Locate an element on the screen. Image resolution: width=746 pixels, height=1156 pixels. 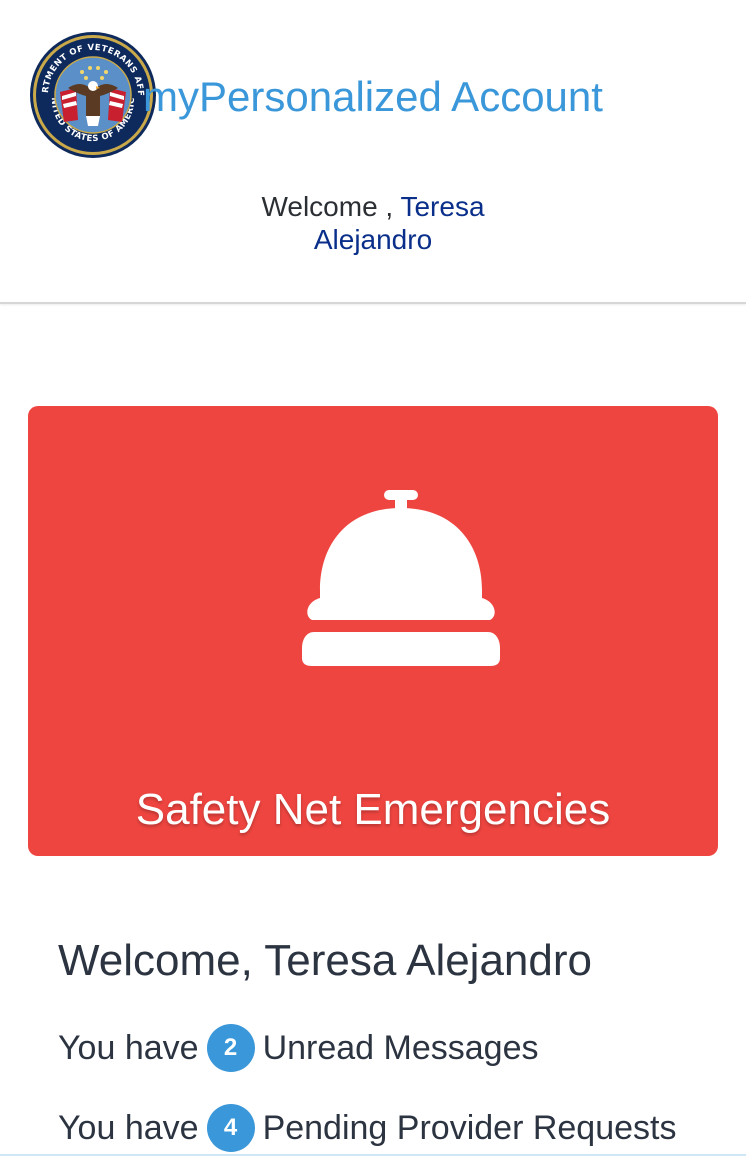
service-bell-icon is located at coordinates (401, 578).